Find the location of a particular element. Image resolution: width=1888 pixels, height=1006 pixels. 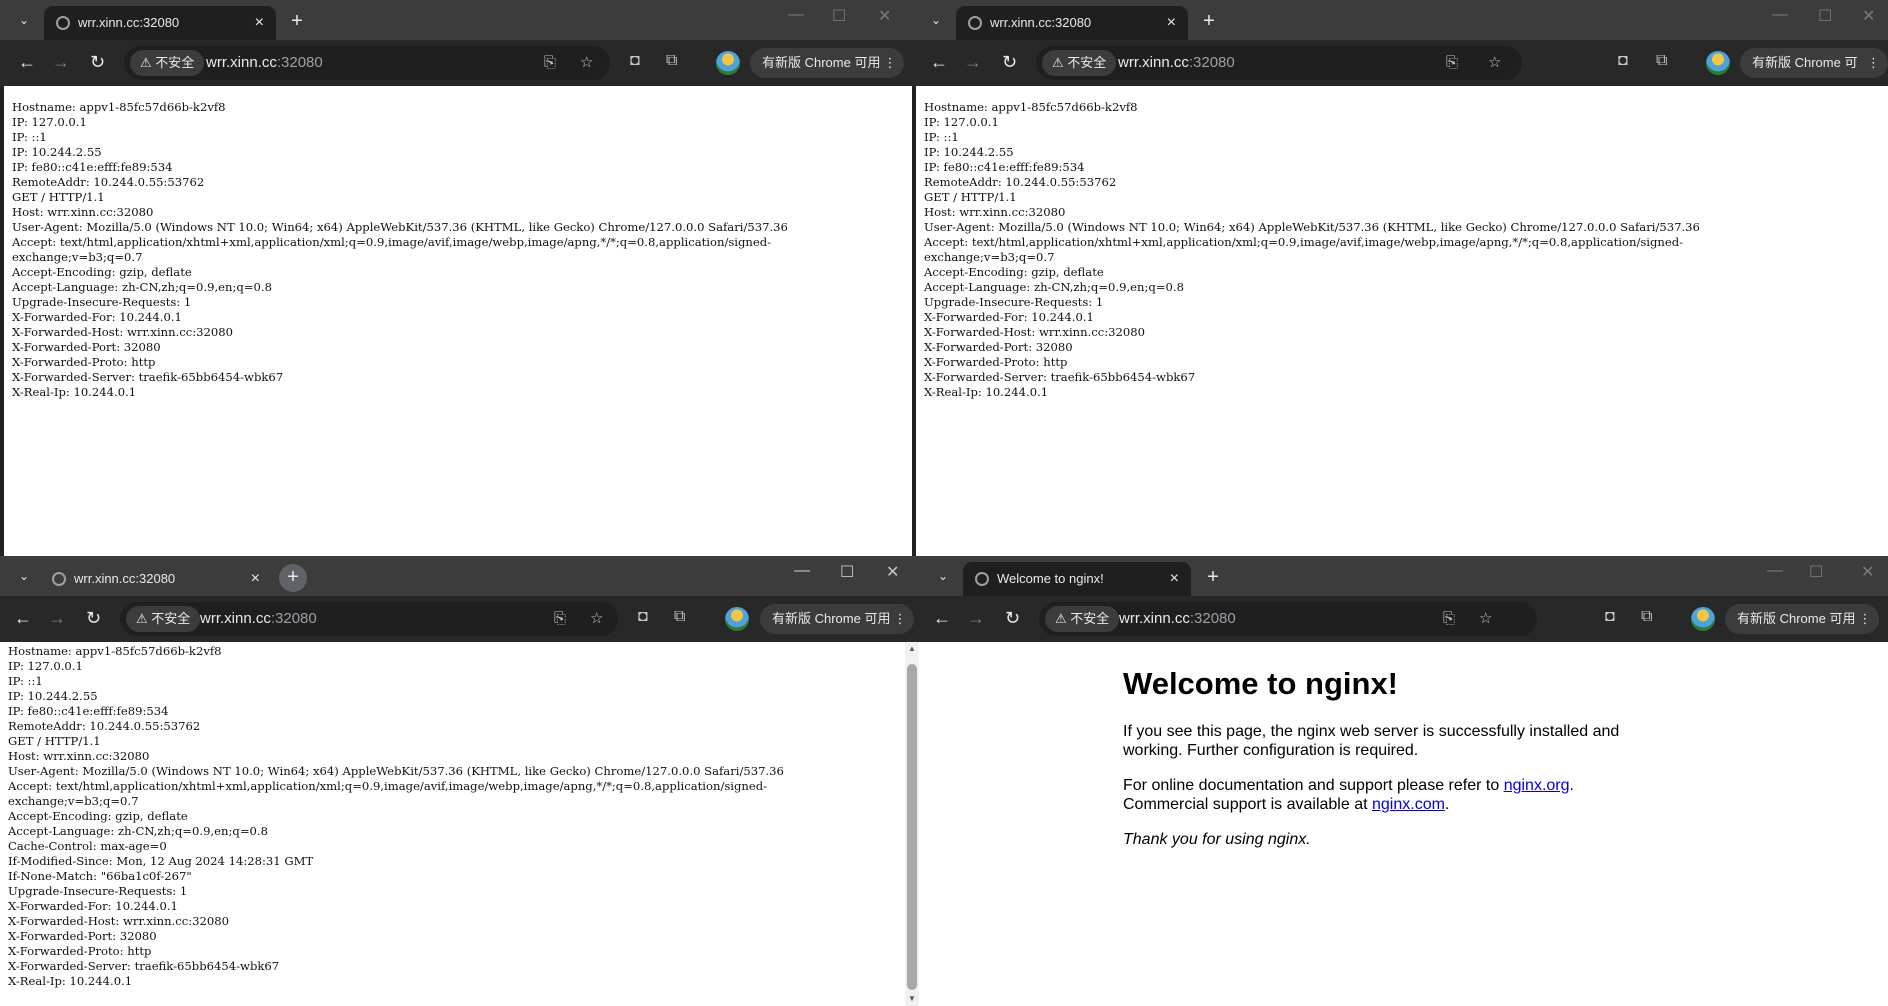

scroll-down-arrow: ▼ is located at coordinates (912, 999).